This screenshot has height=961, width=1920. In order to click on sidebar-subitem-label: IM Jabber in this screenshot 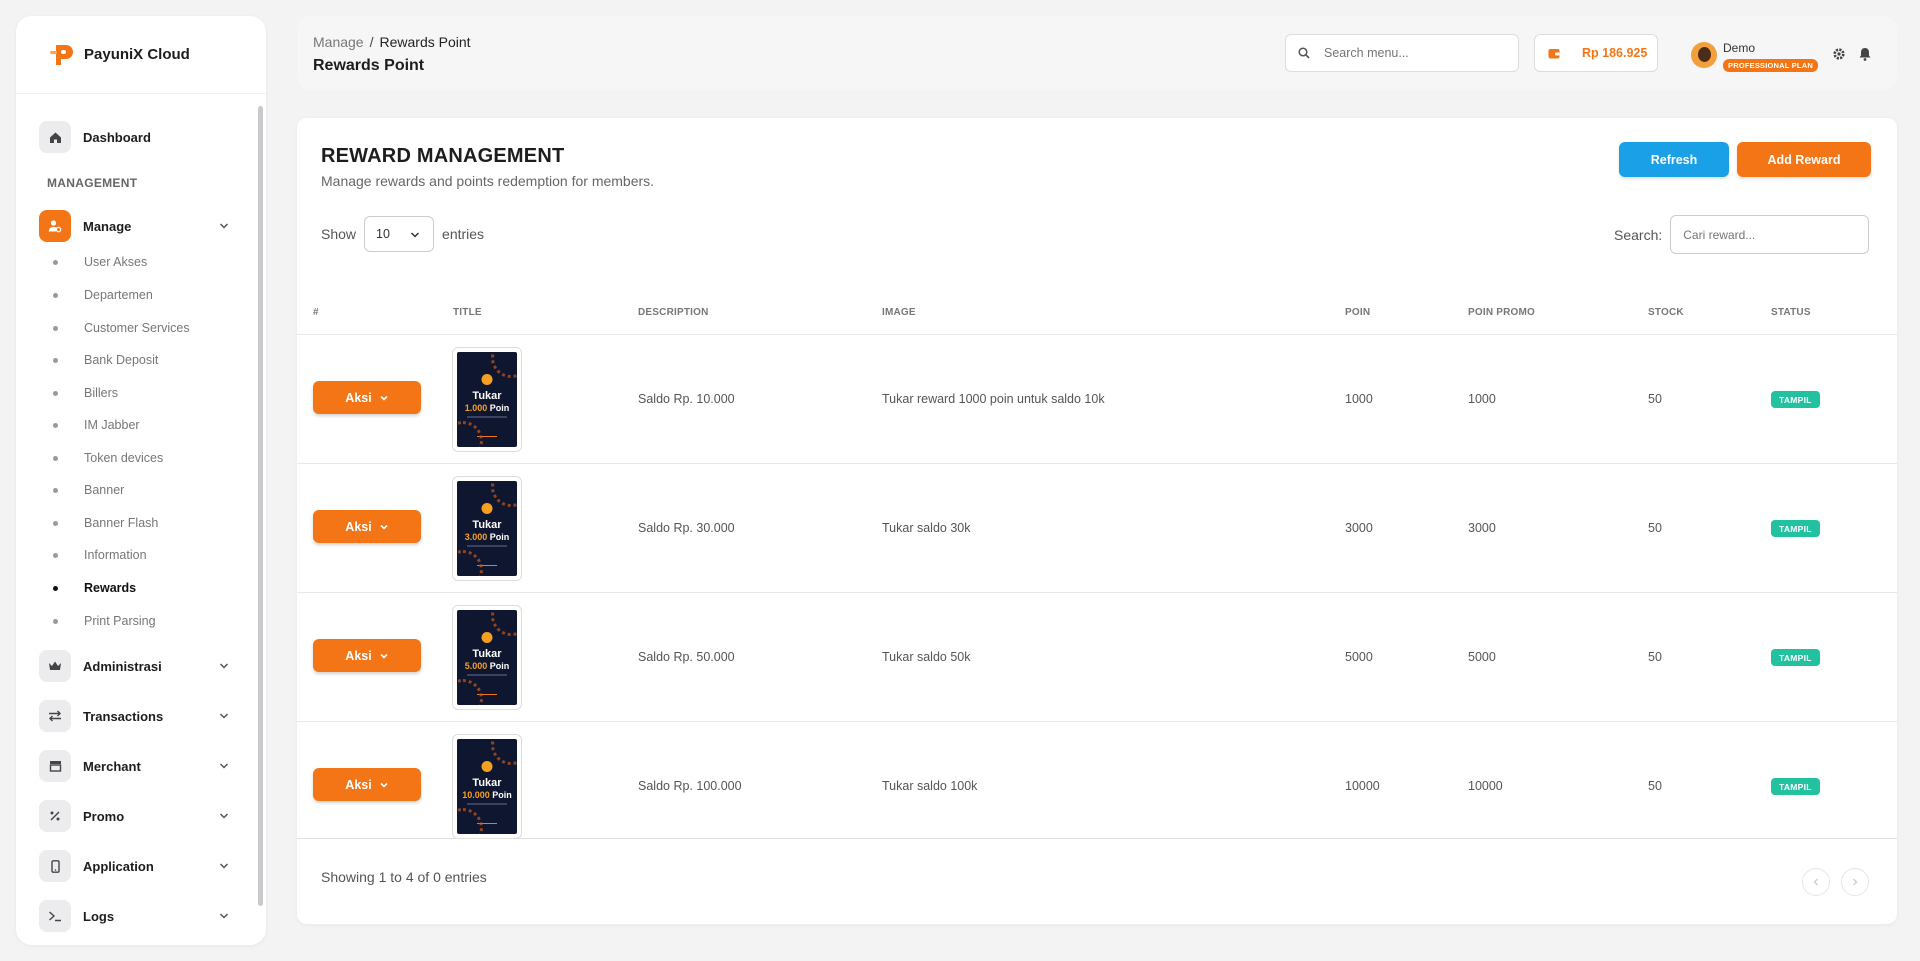, I will do `click(112, 425)`.